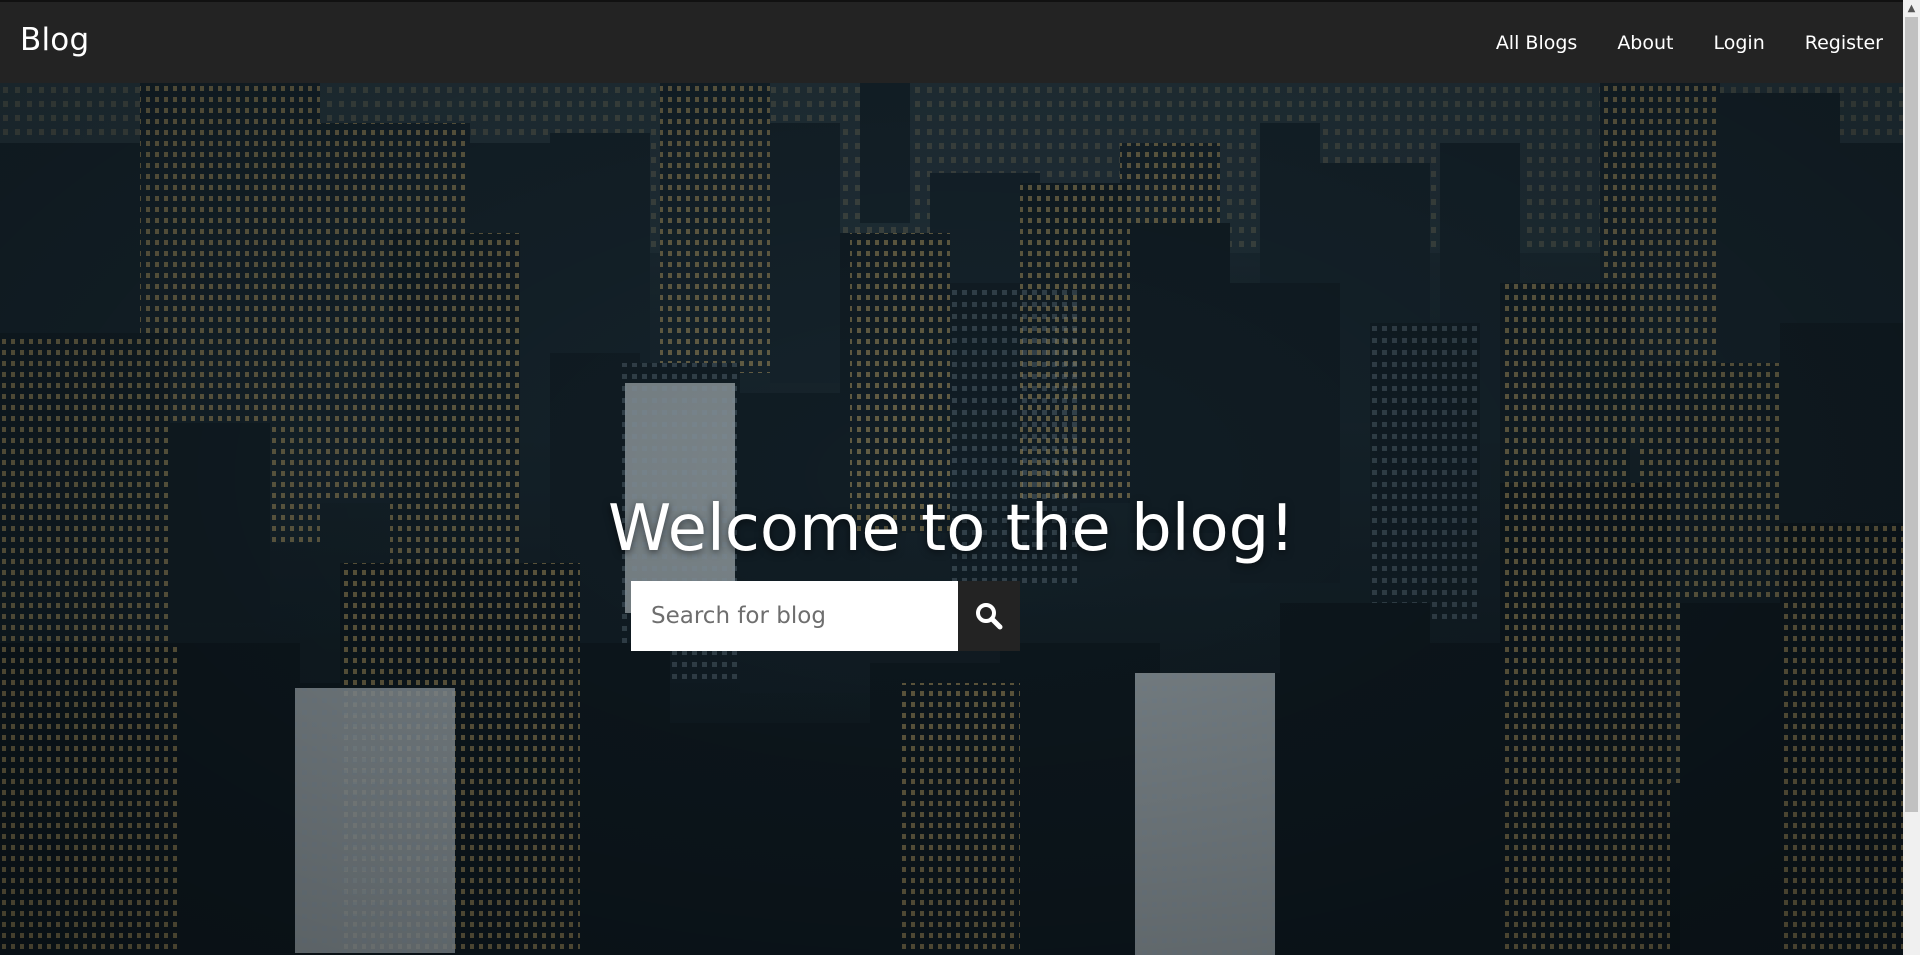 The image size is (1920, 955). What do you see at coordinates (951, 41) in the screenshot?
I see `top-navbar: Blog All Blogs About Login Register` at bounding box center [951, 41].